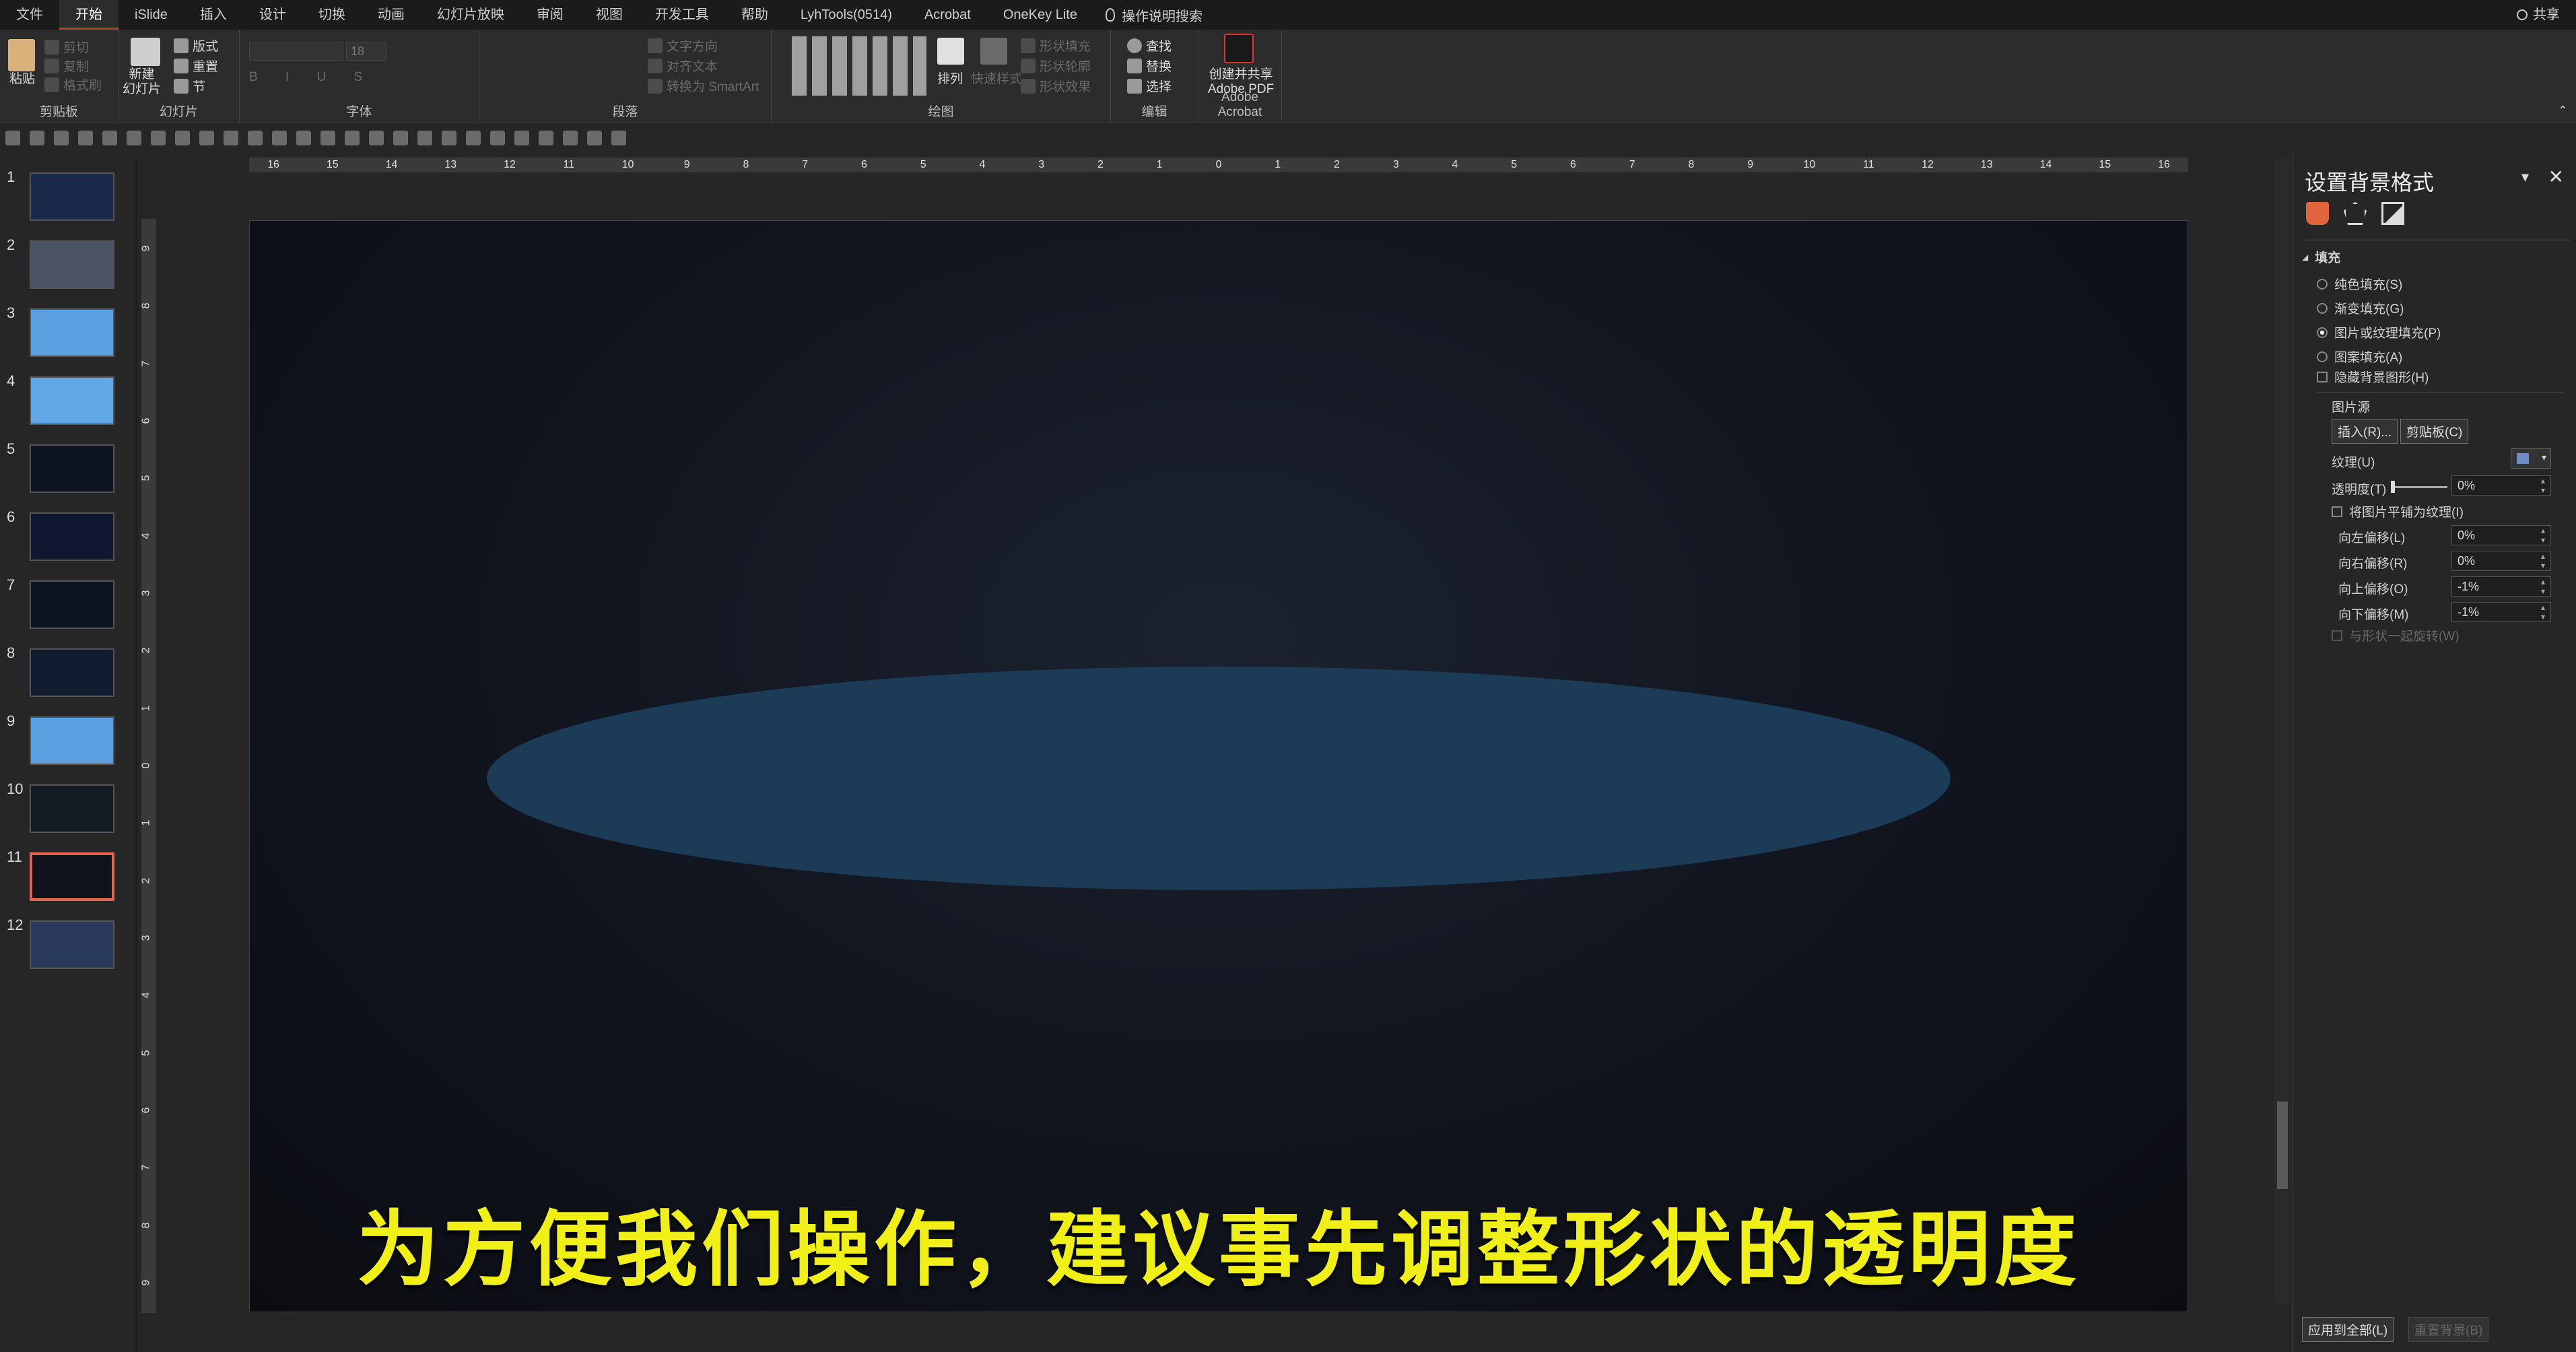  What do you see at coordinates (2448, 1329) in the screenshot?
I see `reset-background-button: 重置背景(B)` at bounding box center [2448, 1329].